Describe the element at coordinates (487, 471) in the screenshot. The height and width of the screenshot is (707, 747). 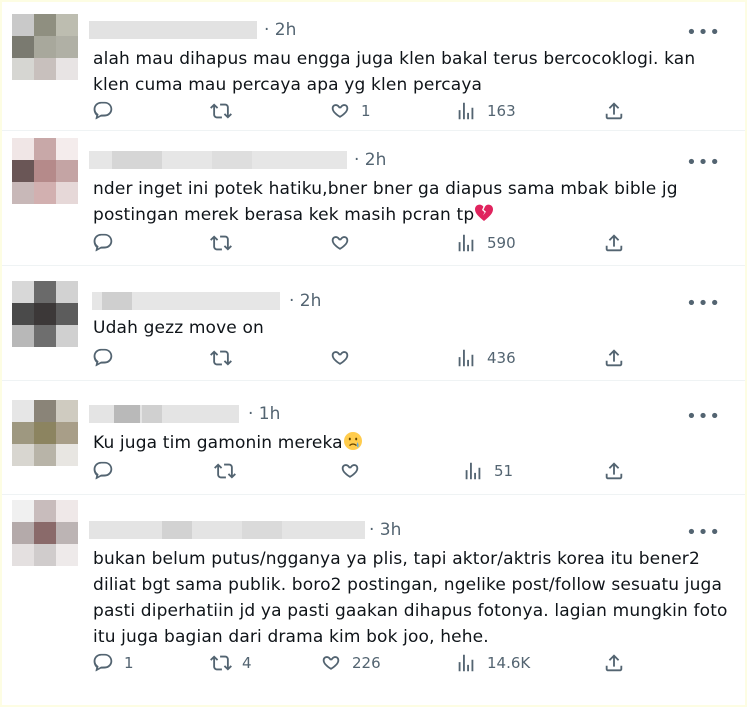
I see `views-button: 51` at that location.